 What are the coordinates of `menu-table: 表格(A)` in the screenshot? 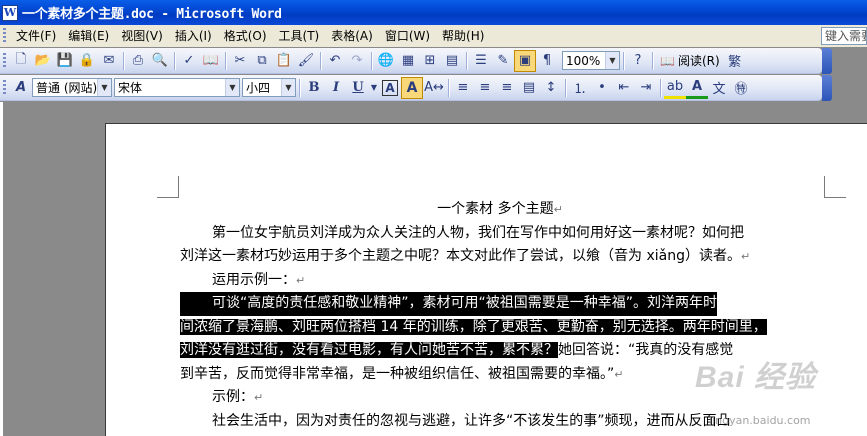 It's located at (352, 36).